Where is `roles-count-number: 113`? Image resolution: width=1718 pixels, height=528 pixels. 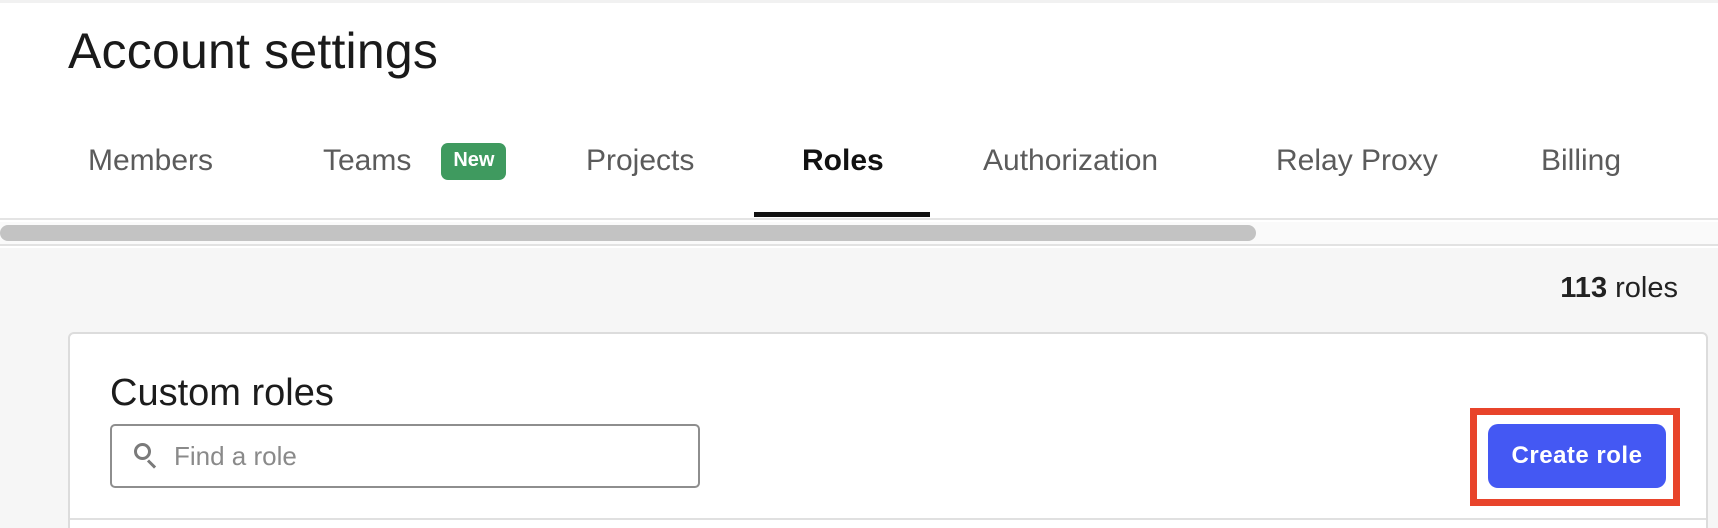
roles-count-number: 113 is located at coordinates (1584, 288).